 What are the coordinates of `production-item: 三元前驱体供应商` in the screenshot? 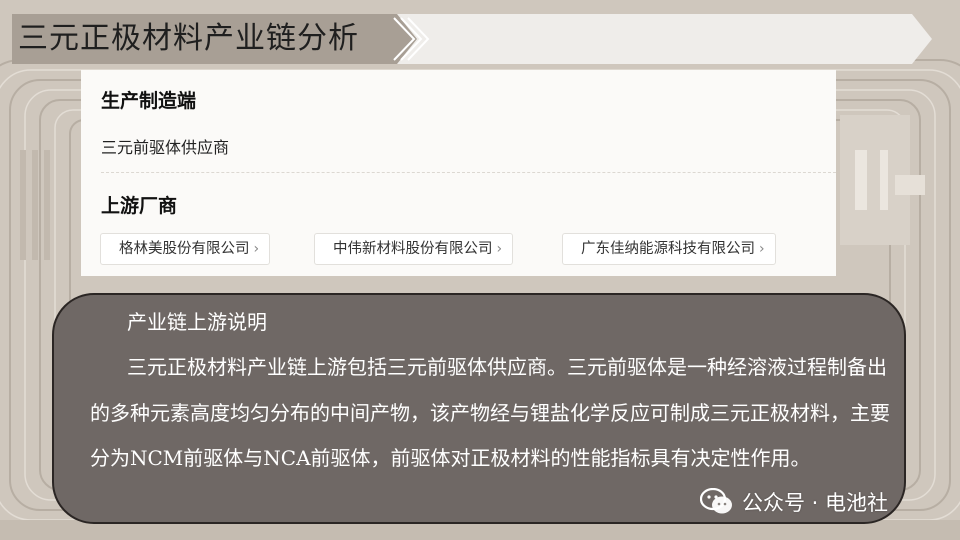 It's located at (165, 147).